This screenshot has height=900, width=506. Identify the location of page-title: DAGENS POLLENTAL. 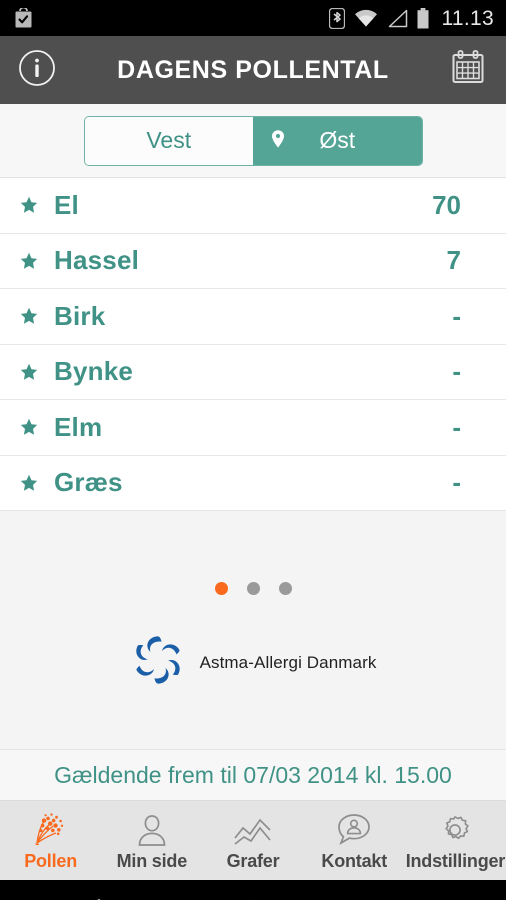
(253, 69).